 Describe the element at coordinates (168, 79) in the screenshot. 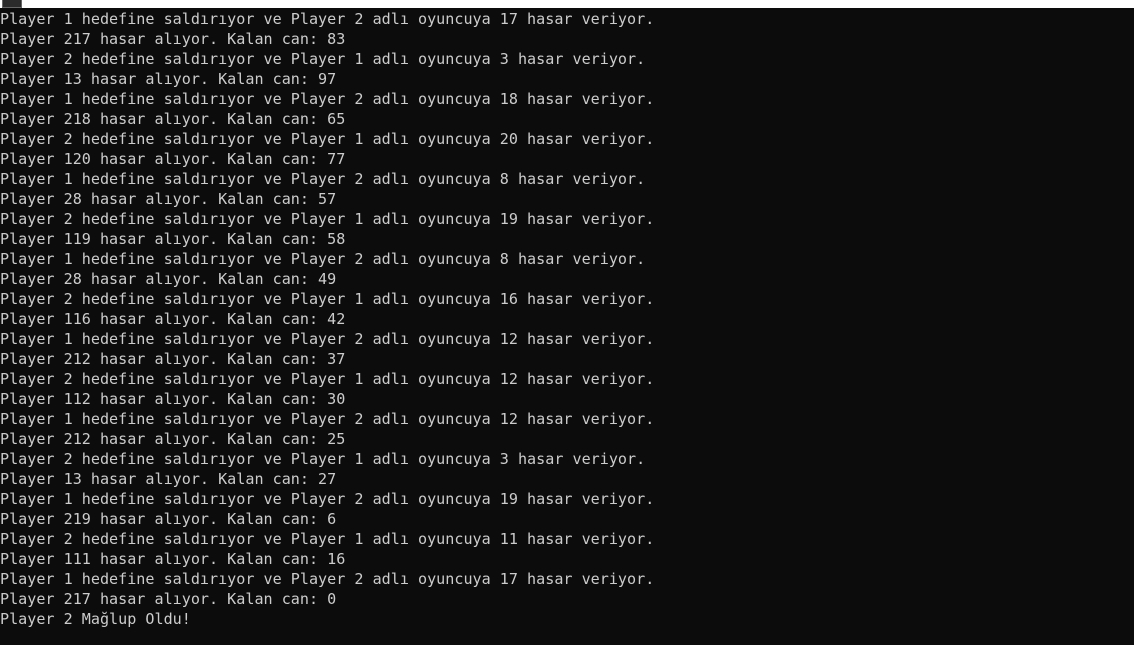

I see `console-line: Player 13 hasar alıyor. Kalan can: 97` at that location.